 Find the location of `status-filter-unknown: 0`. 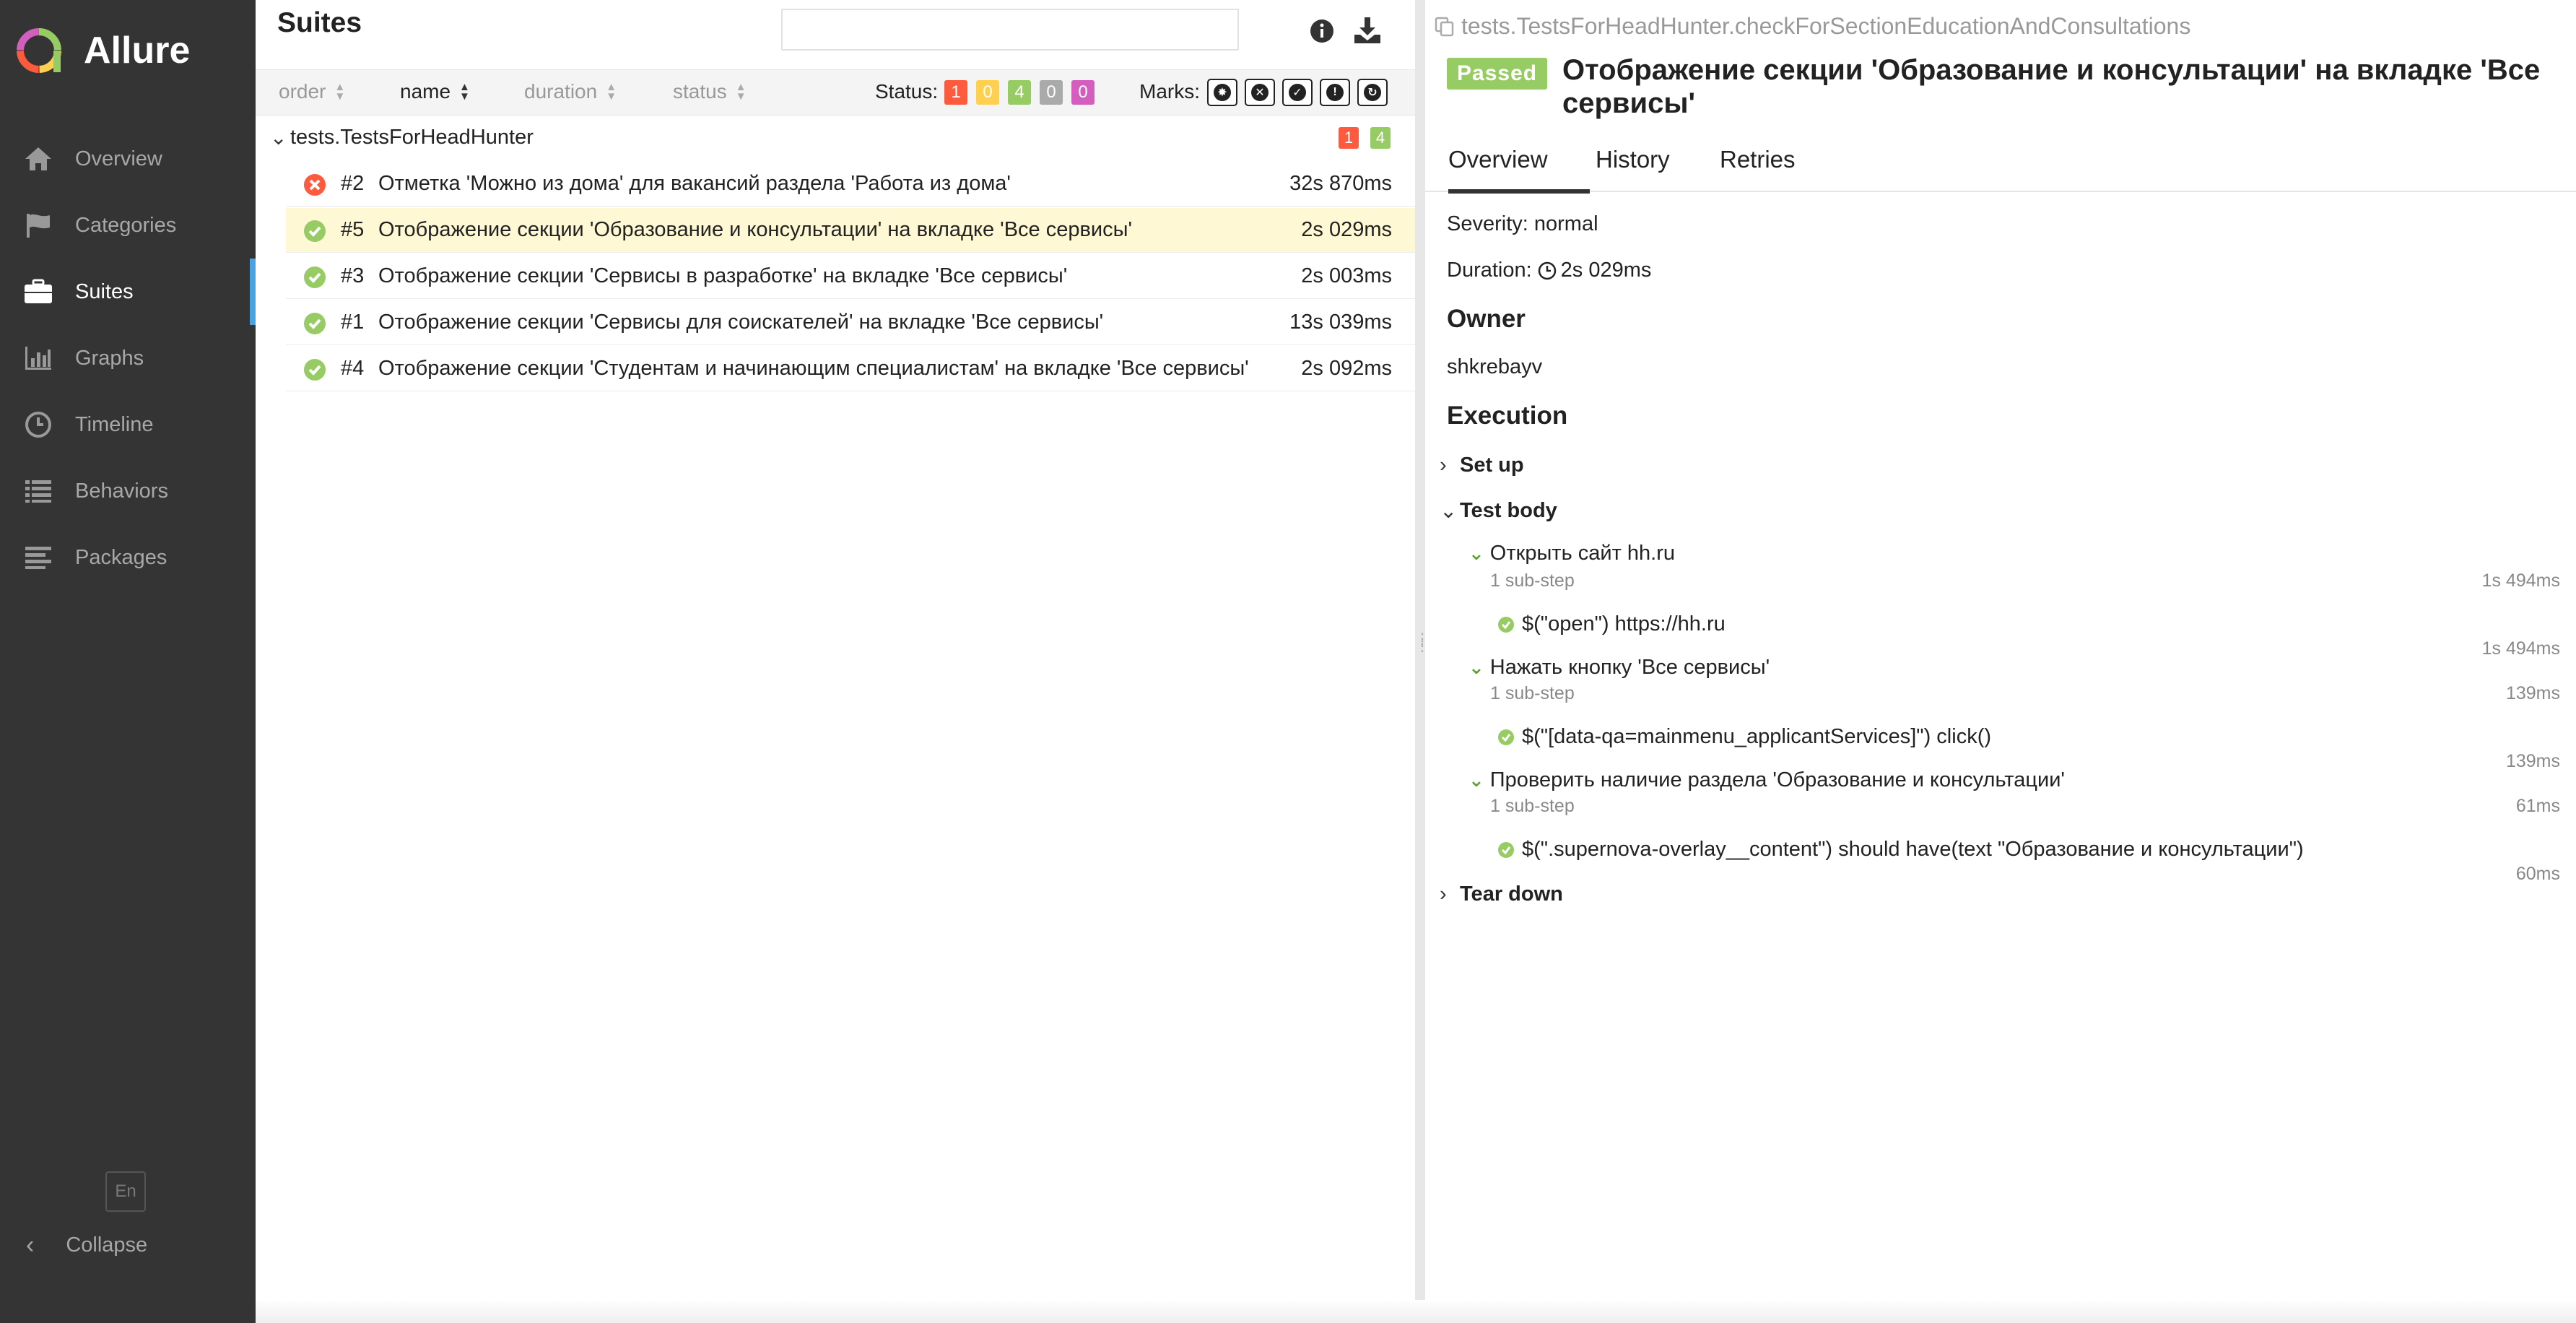

status-filter-unknown: 0 is located at coordinates (1083, 92).